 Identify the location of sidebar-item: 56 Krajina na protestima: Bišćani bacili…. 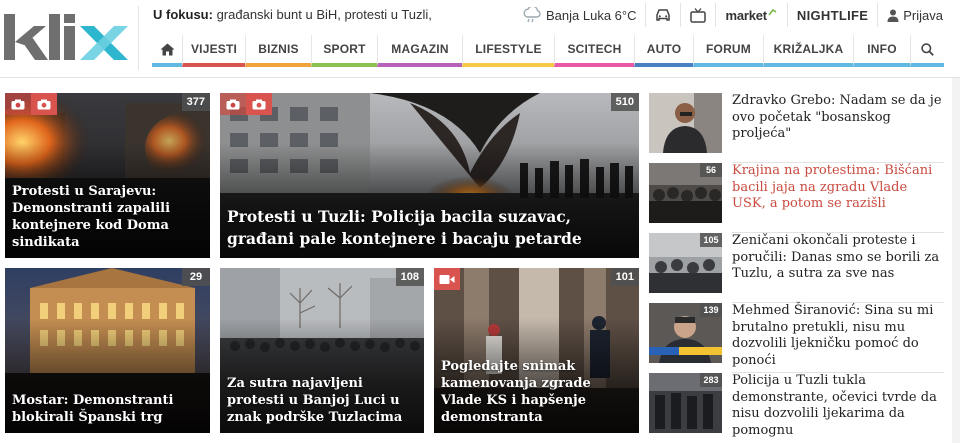
(796, 198).